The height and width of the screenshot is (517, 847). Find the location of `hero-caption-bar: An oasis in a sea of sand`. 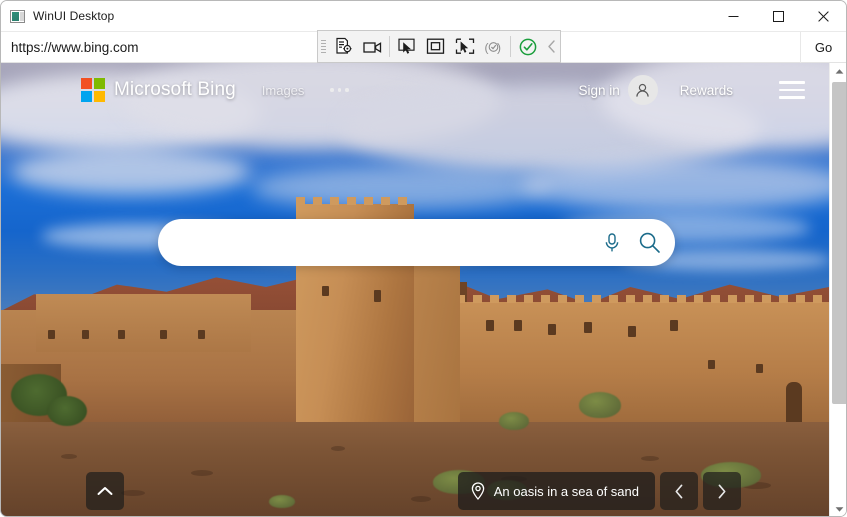

hero-caption-bar: An oasis in a sea of sand is located at coordinates (599, 491).